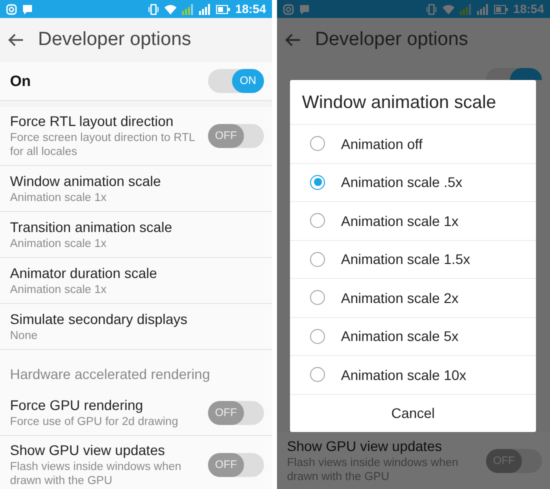  What do you see at coordinates (20, 81) in the screenshot?
I see `setting-title: On` at bounding box center [20, 81].